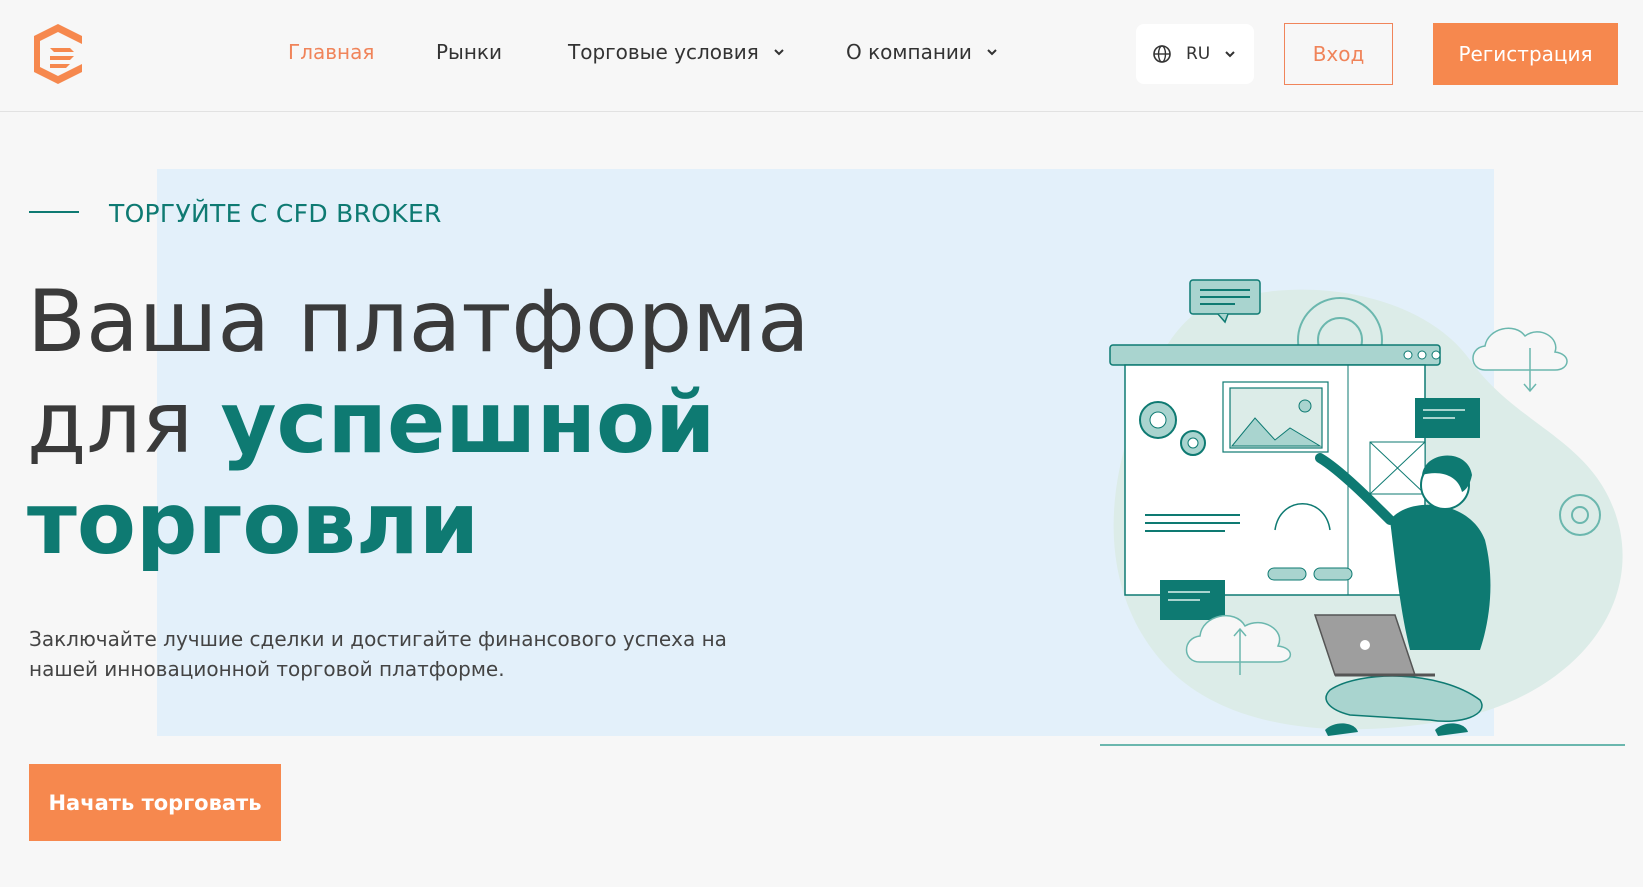 The image size is (1643, 887). I want to click on nav-item-markets: Рынки, so click(469, 52).